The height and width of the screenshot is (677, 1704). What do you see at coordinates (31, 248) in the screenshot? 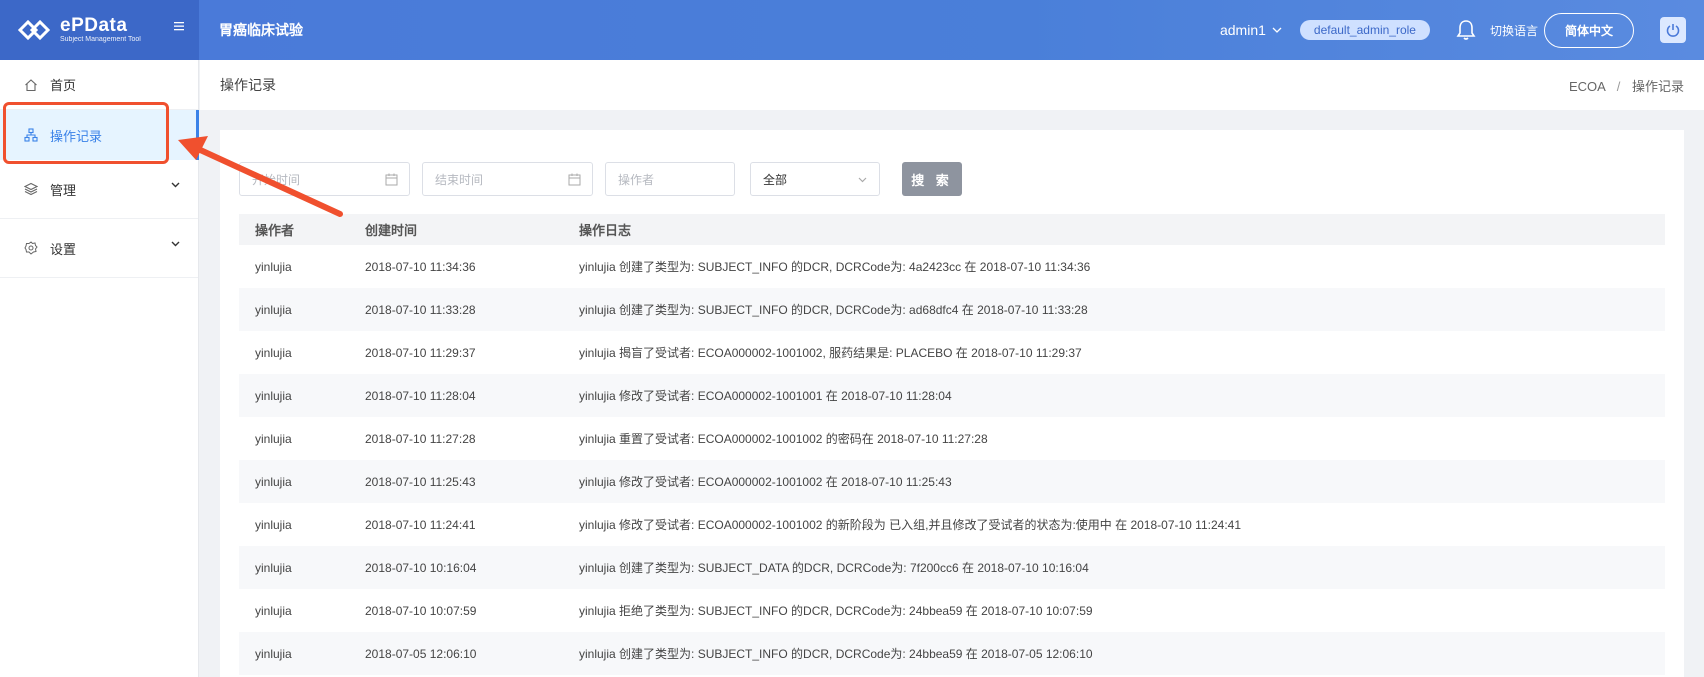
I see `gear-icon` at bounding box center [31, 248].